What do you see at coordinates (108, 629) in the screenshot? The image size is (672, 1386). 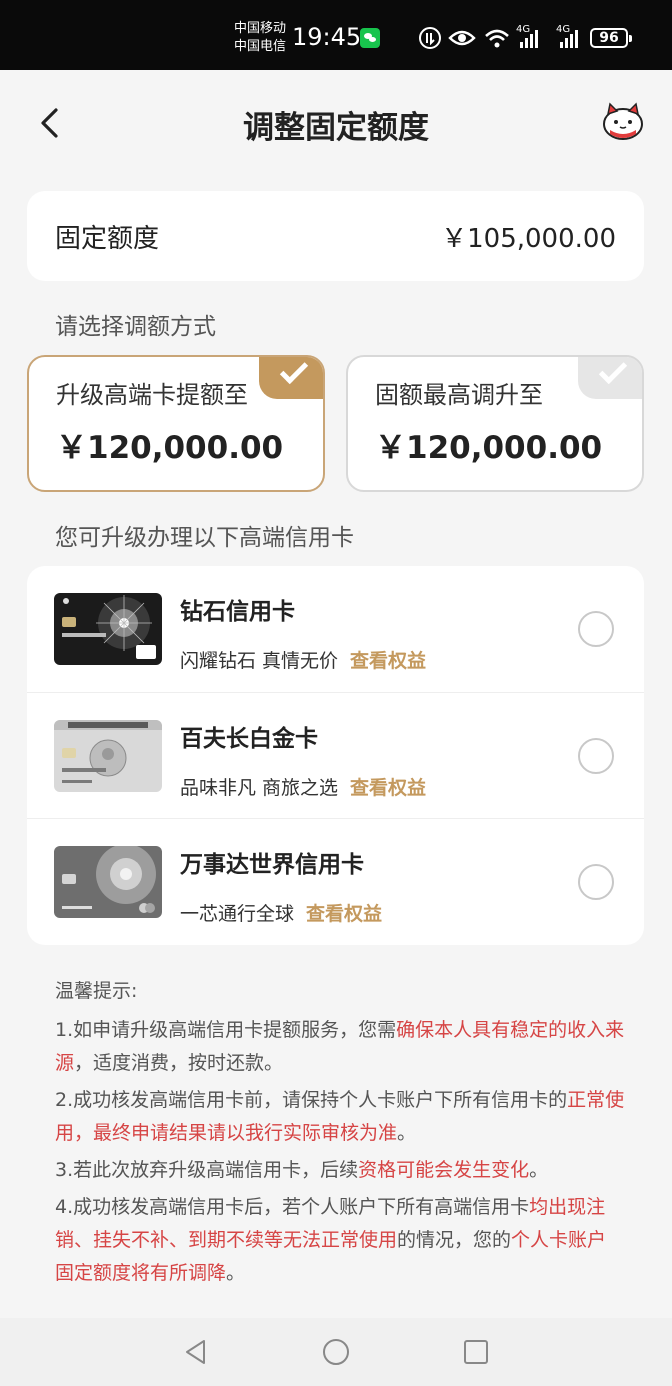 I see `diamond-card-image` at bounding box center [108, 629].